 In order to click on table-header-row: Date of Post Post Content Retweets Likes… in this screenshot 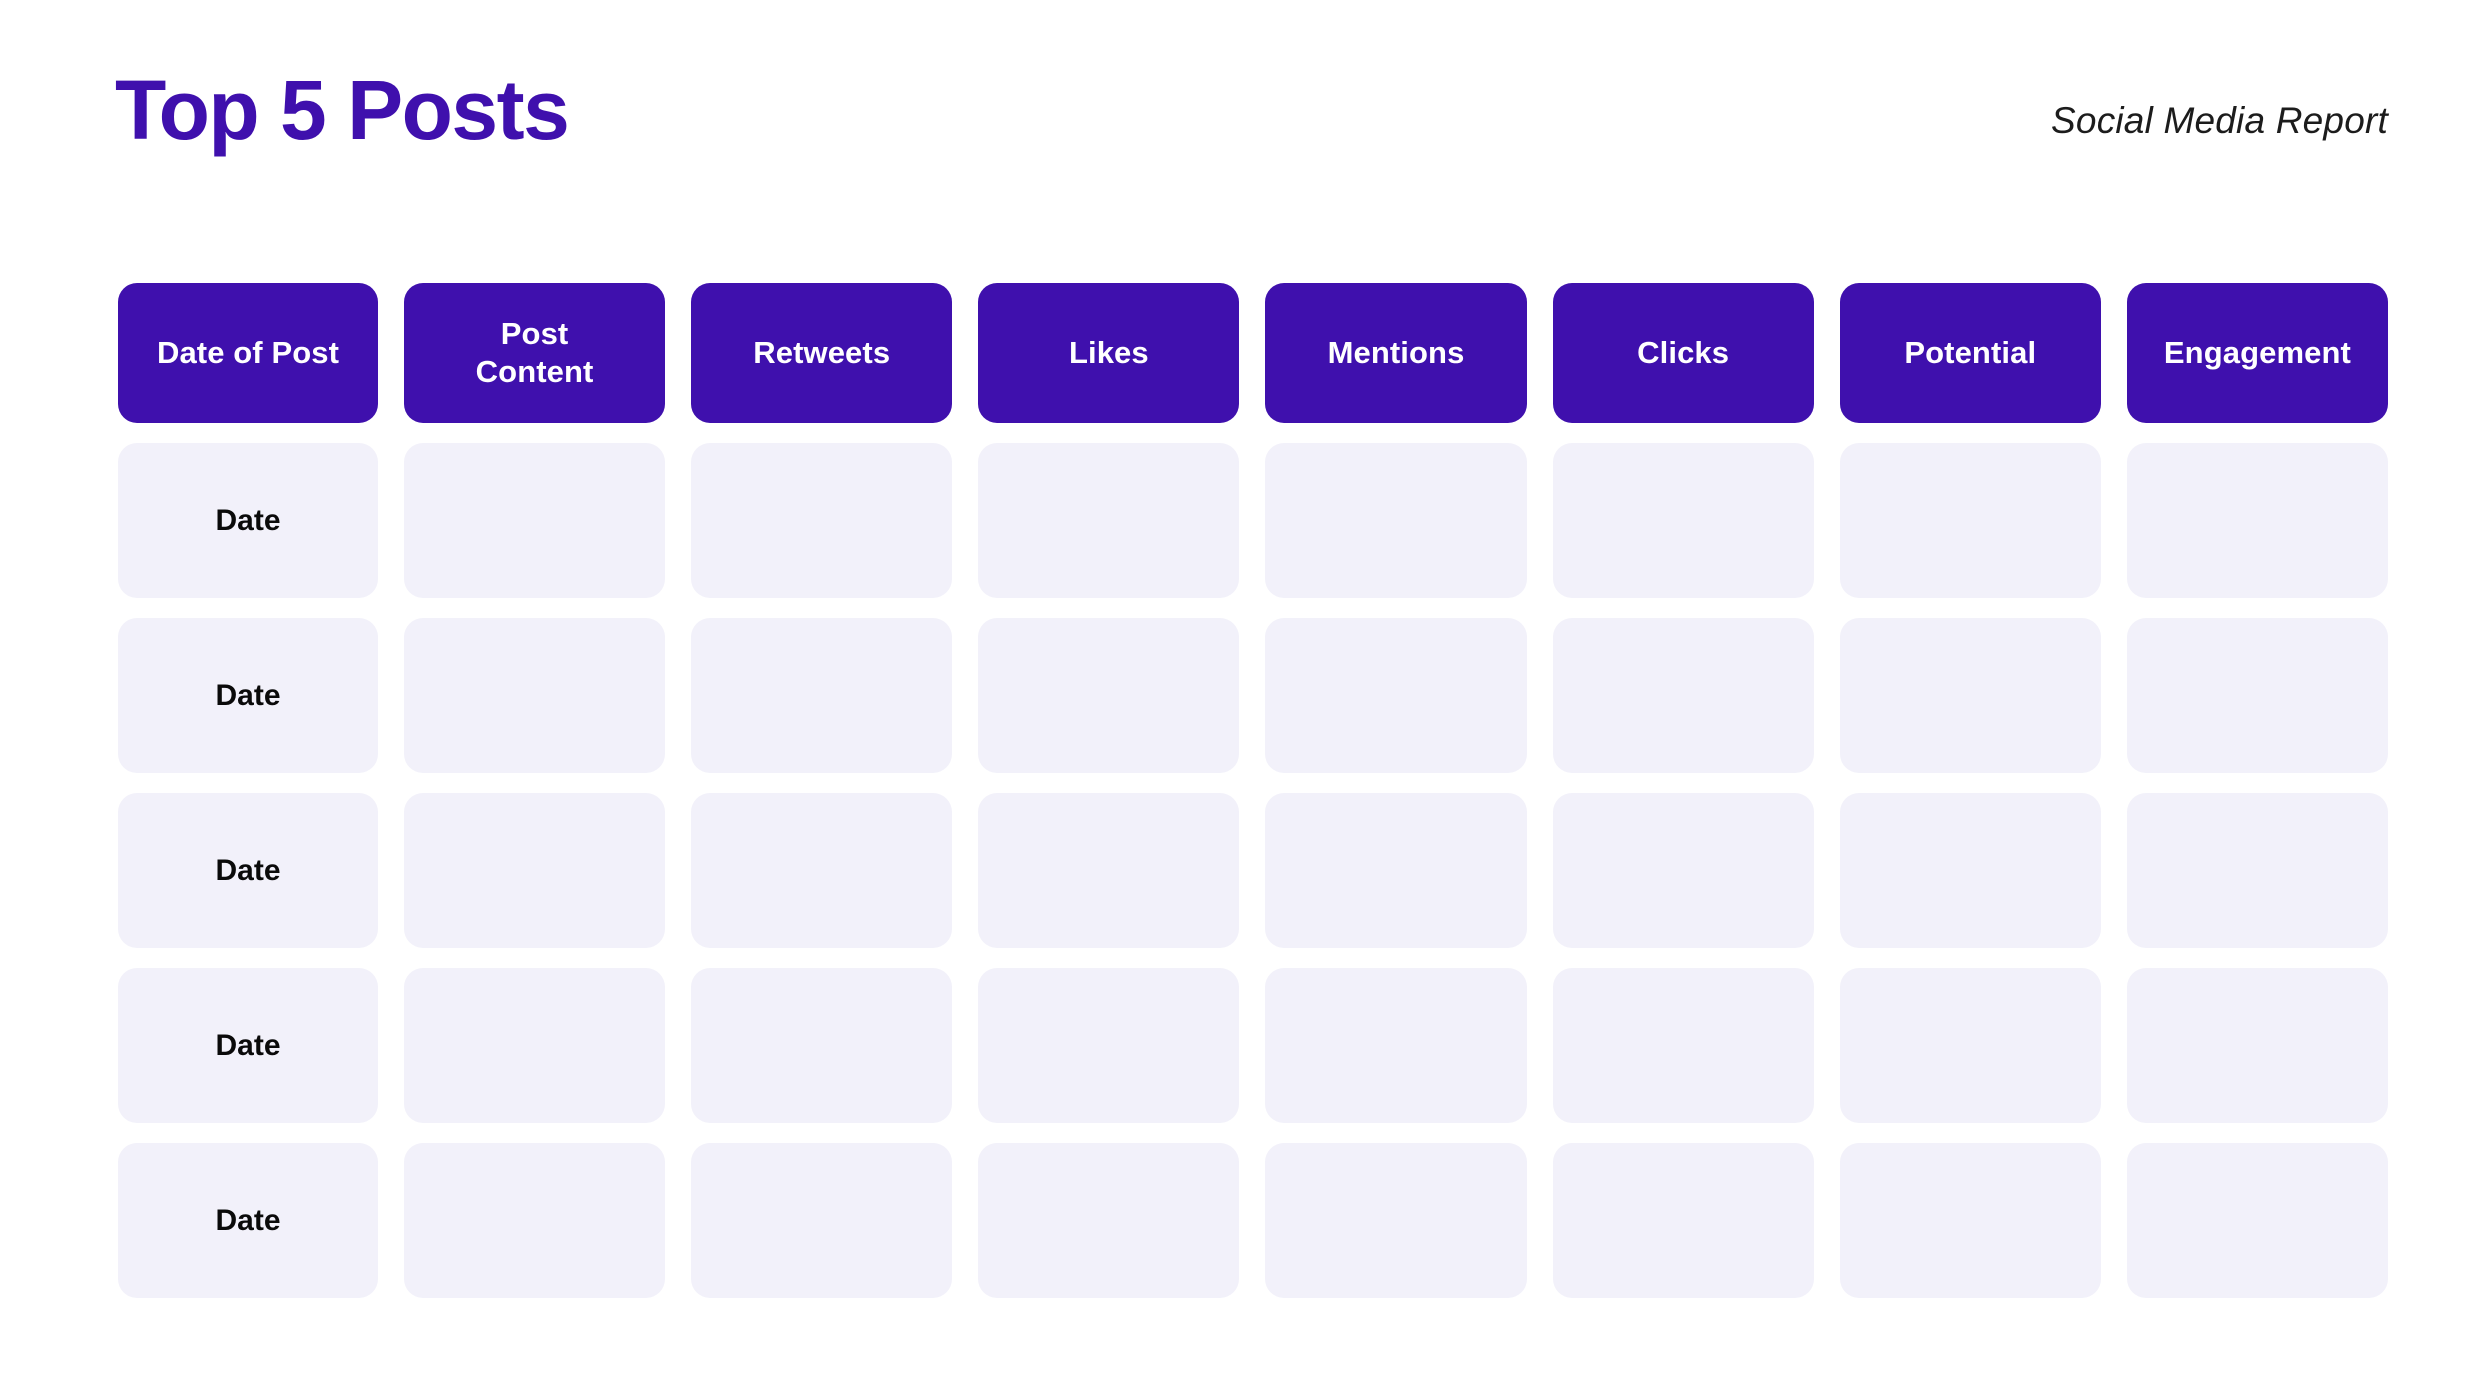, I will do `click(1253, 353)`.